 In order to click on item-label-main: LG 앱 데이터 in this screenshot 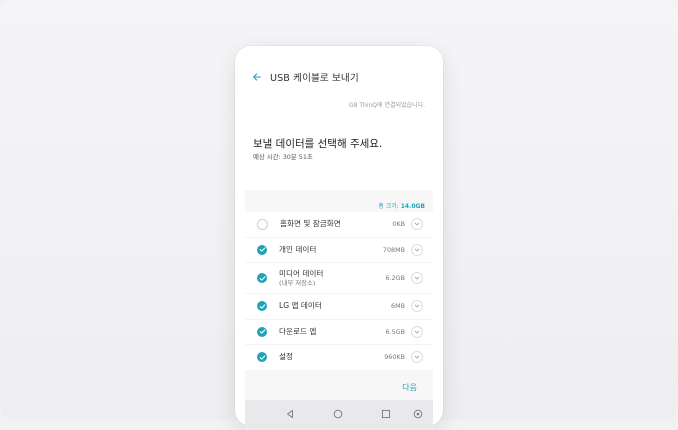, I will do `click(300, 306)`.